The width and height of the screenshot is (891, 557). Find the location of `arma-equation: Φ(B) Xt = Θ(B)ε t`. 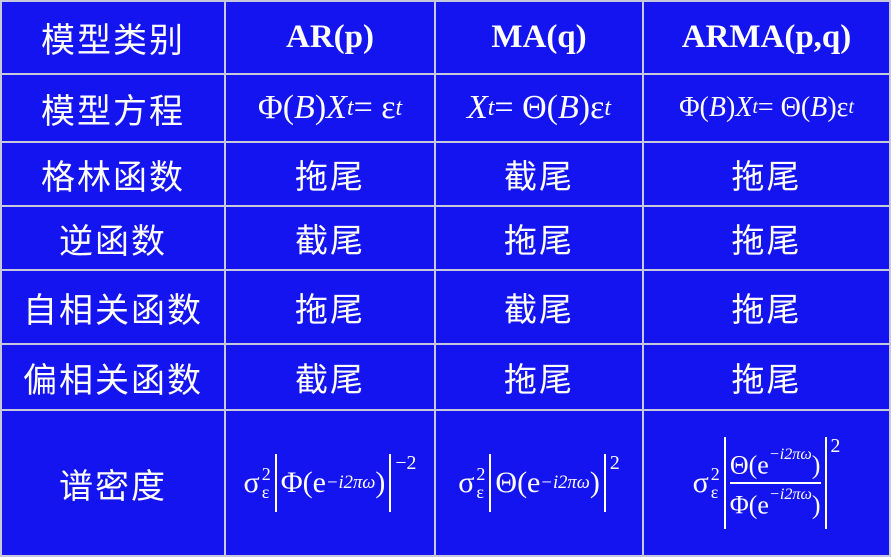

arma-equation: Φ(B) Xt = Θ(B)ε t is located at coordinates (766, 108).